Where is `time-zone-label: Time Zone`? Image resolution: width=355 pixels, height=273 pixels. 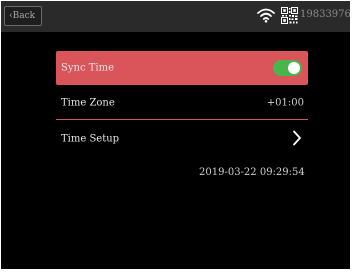 time-zone-label: Time Zone is located at coordinates (88, 102).